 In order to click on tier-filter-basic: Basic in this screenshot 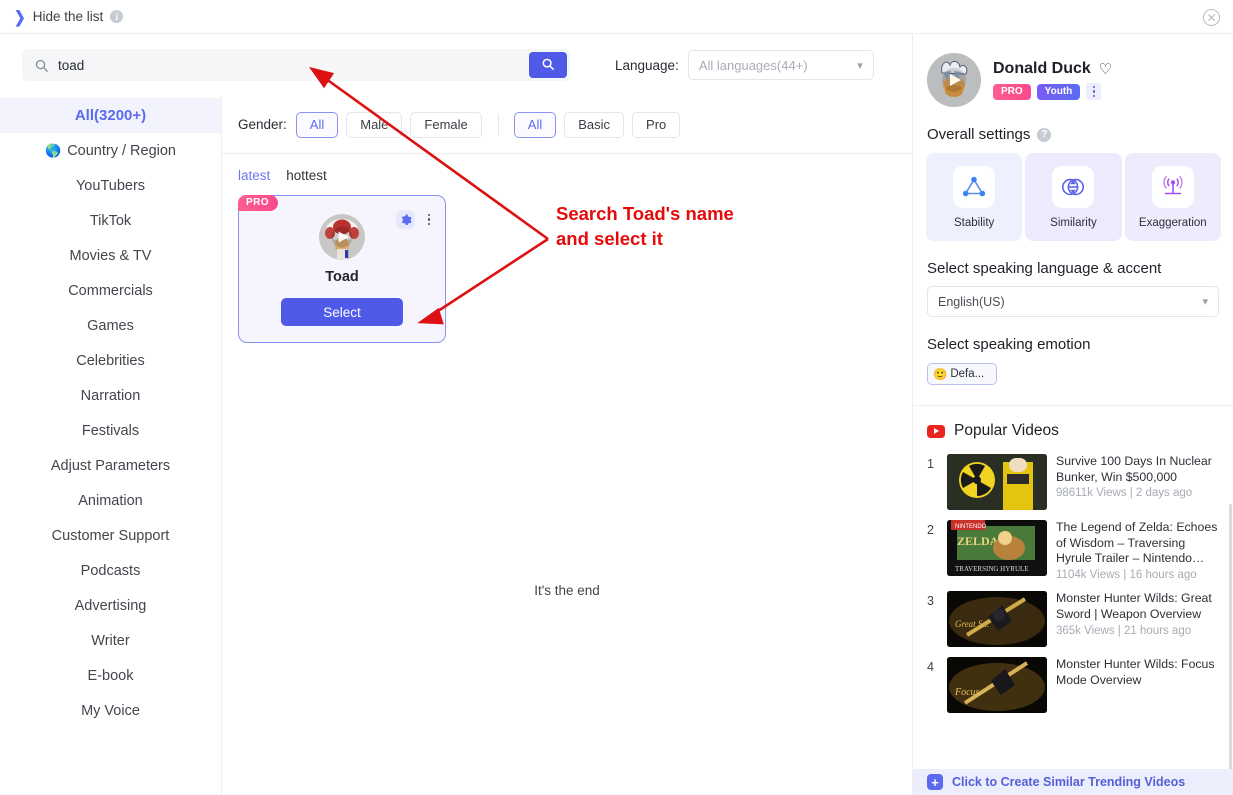, I will do `click(594, 124)`.